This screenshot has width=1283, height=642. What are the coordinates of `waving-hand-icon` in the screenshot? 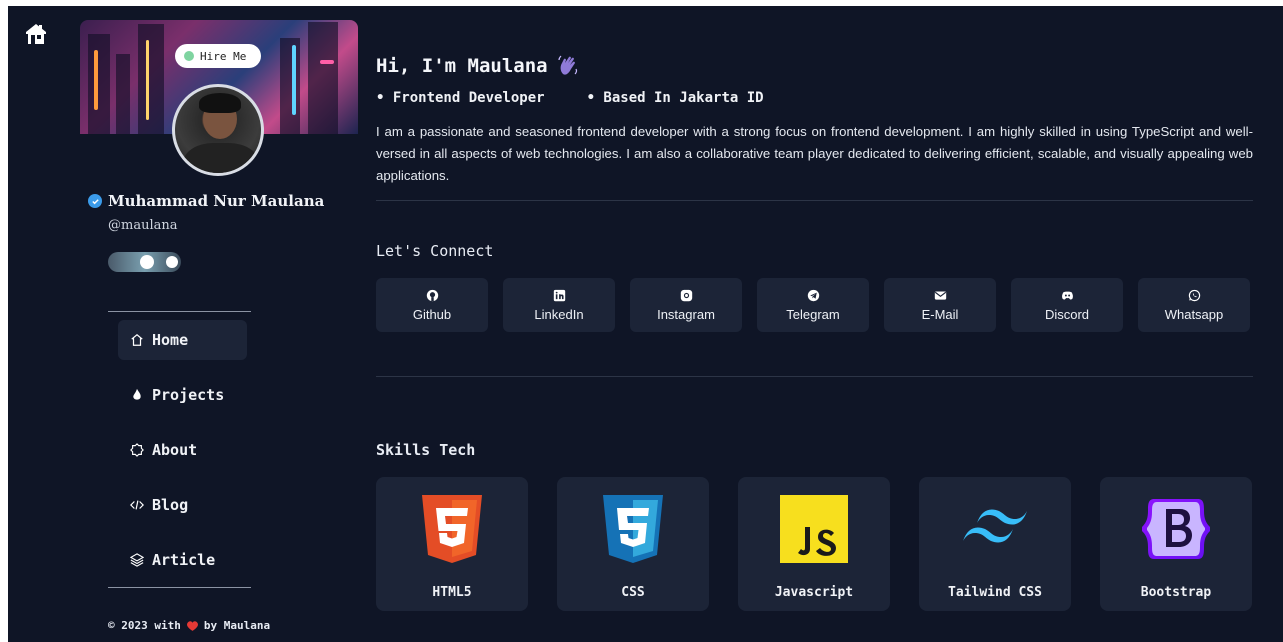 It's located at (567, 65).